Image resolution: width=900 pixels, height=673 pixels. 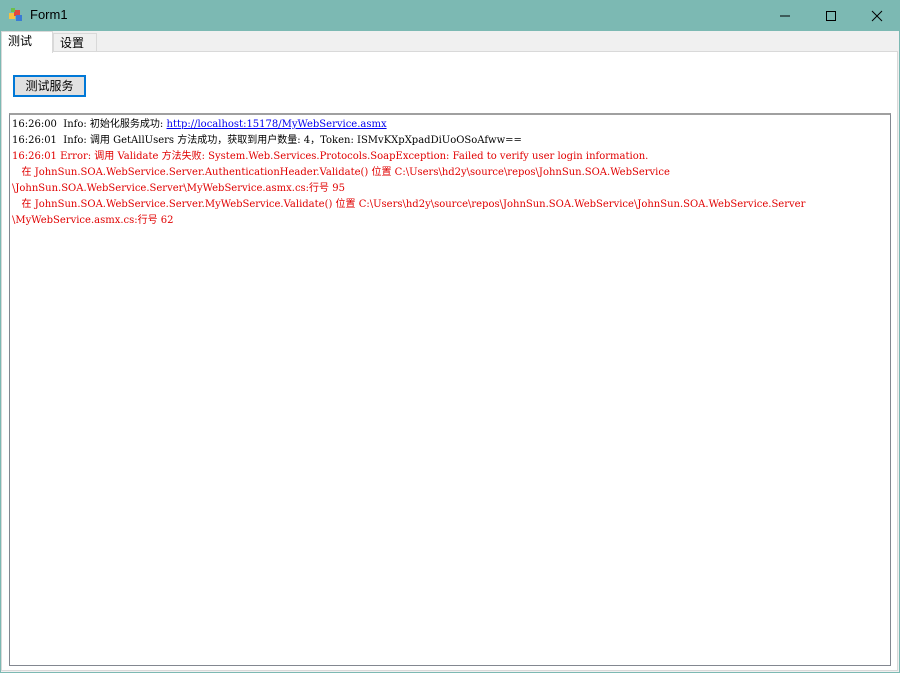 What do you see at coordinates (450, 42) in the screenshot?
I see `tab-strip: 测试 设置` at bounding box center [450, 42].